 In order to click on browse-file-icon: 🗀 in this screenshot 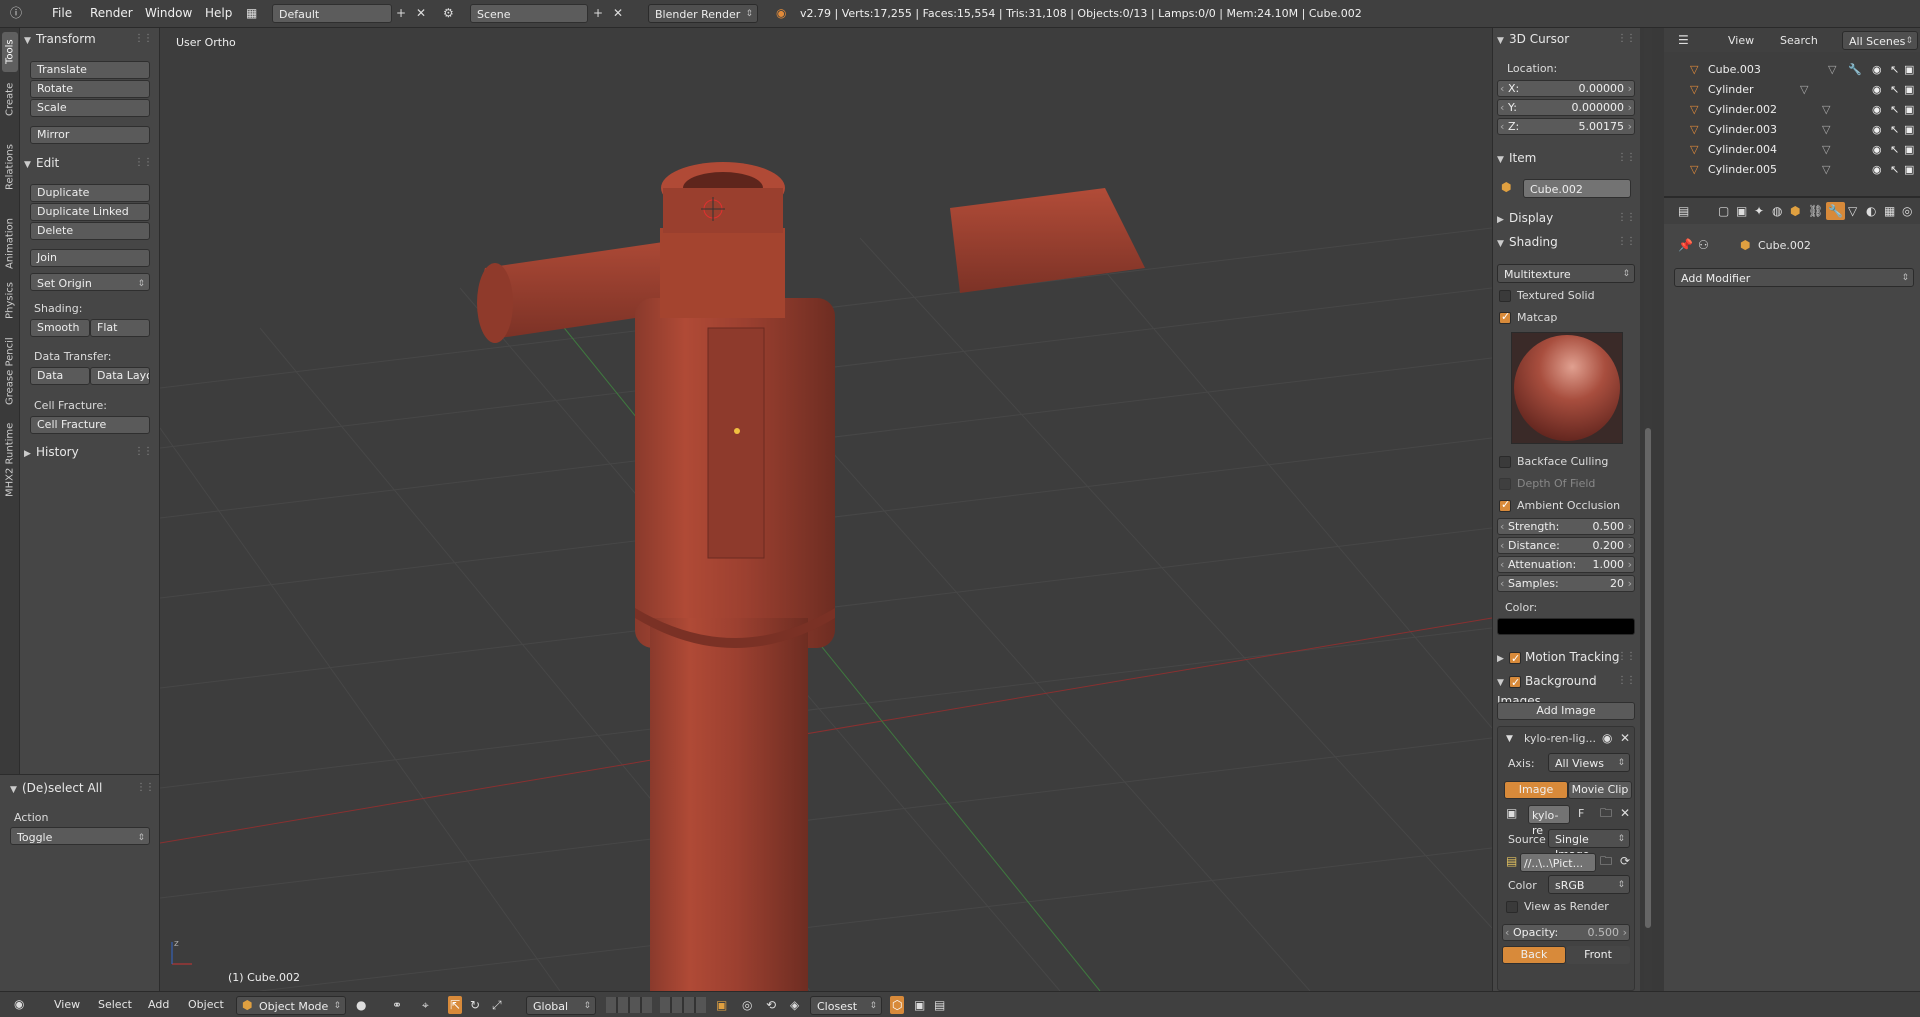, I will do `click(1606, 861)`.